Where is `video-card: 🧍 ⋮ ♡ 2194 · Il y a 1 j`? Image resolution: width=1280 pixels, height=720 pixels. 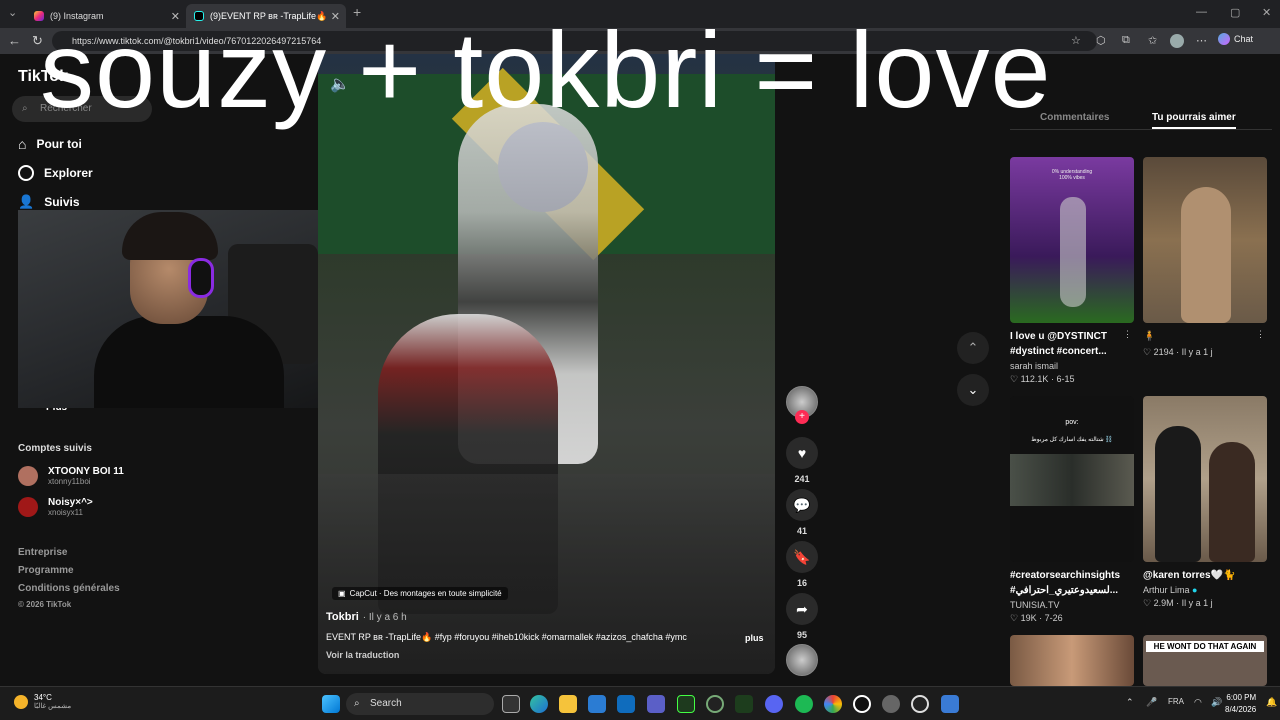
video-card: 🧍 ⋮ ♡ 2194 · Il y a 1 j is located at coordinates (1205, 257).